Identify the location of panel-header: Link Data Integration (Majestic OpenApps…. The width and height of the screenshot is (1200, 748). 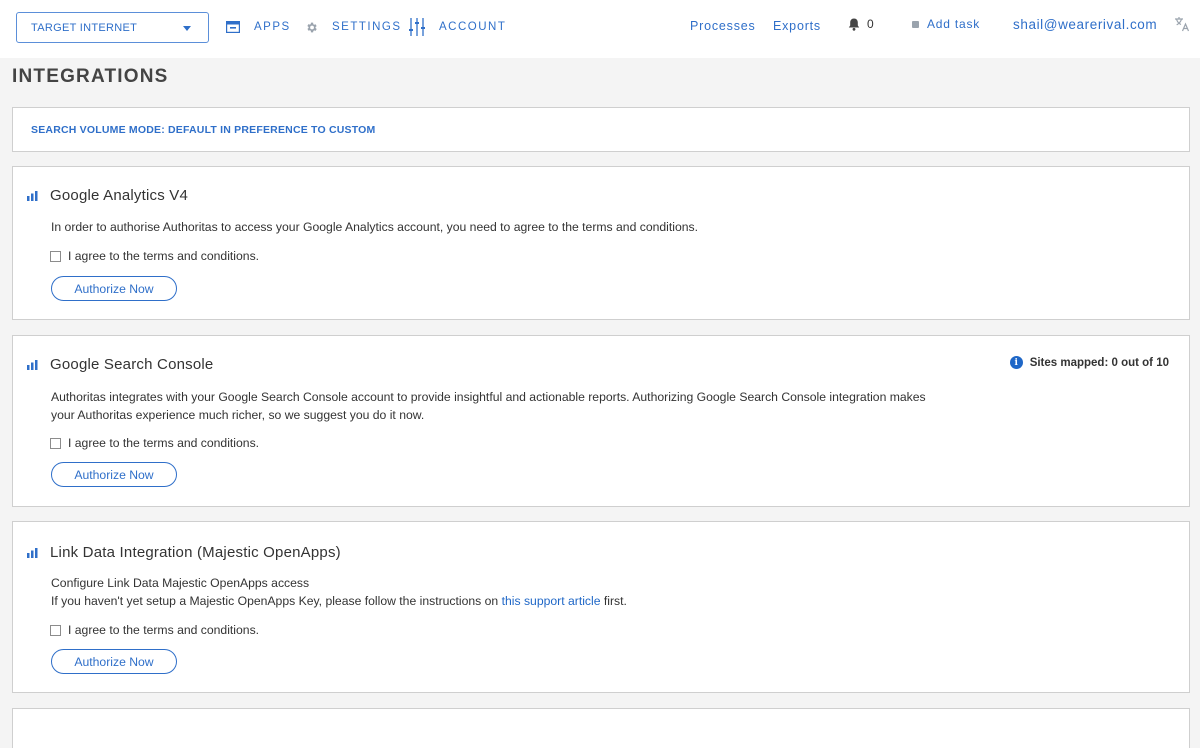
(184, 552).